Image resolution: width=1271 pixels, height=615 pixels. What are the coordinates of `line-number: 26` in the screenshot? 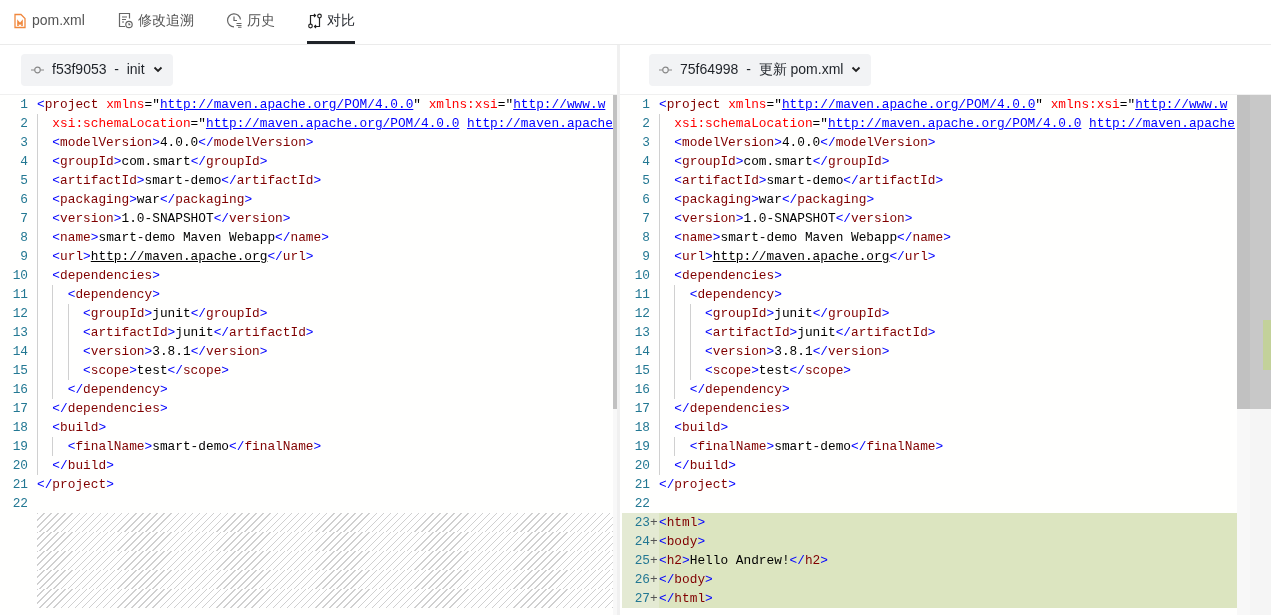 It's located at (641, 580).